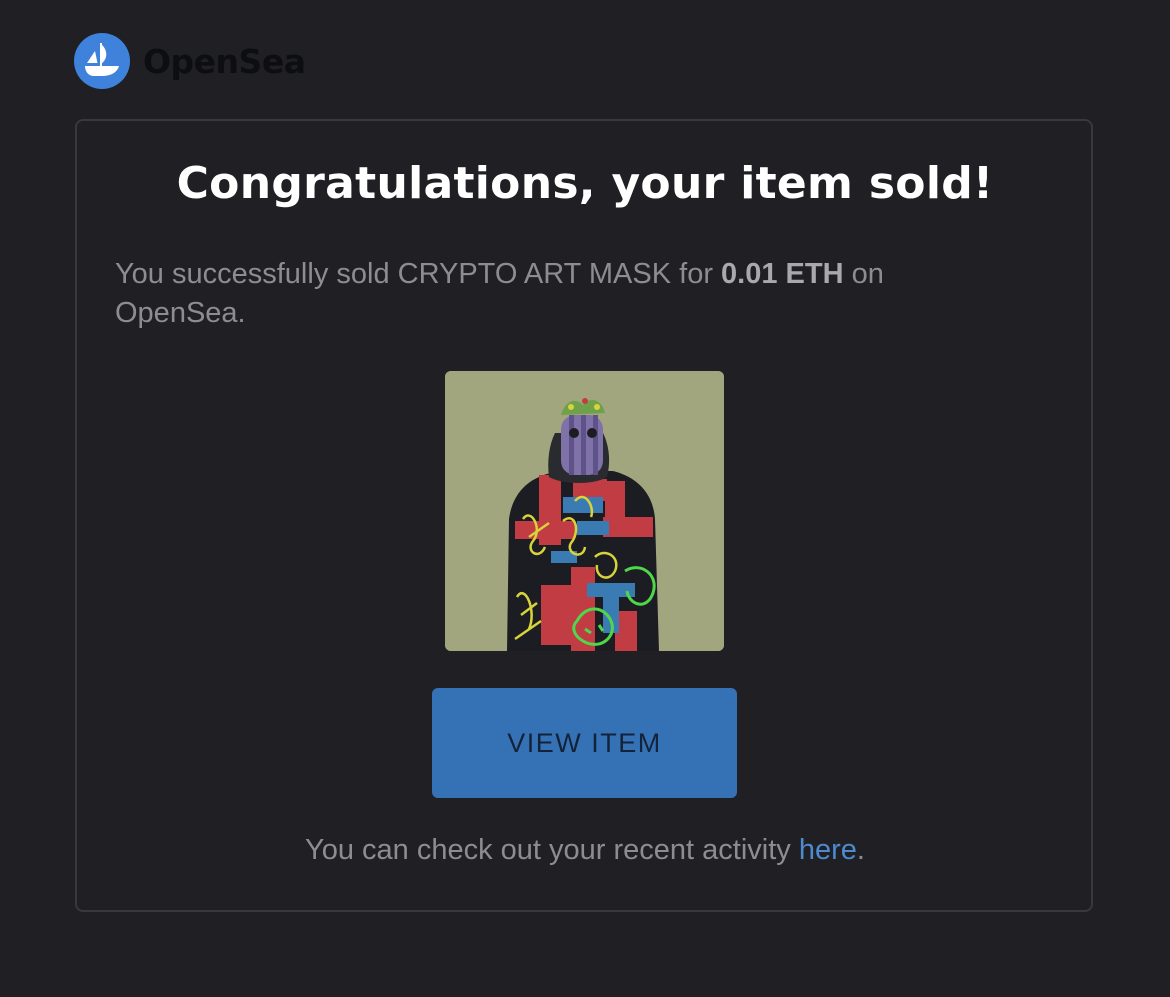  What do you see at coordinates (828, 850) in the screenshot?
I see `activity-link: here` at bounding box center [828, 850].